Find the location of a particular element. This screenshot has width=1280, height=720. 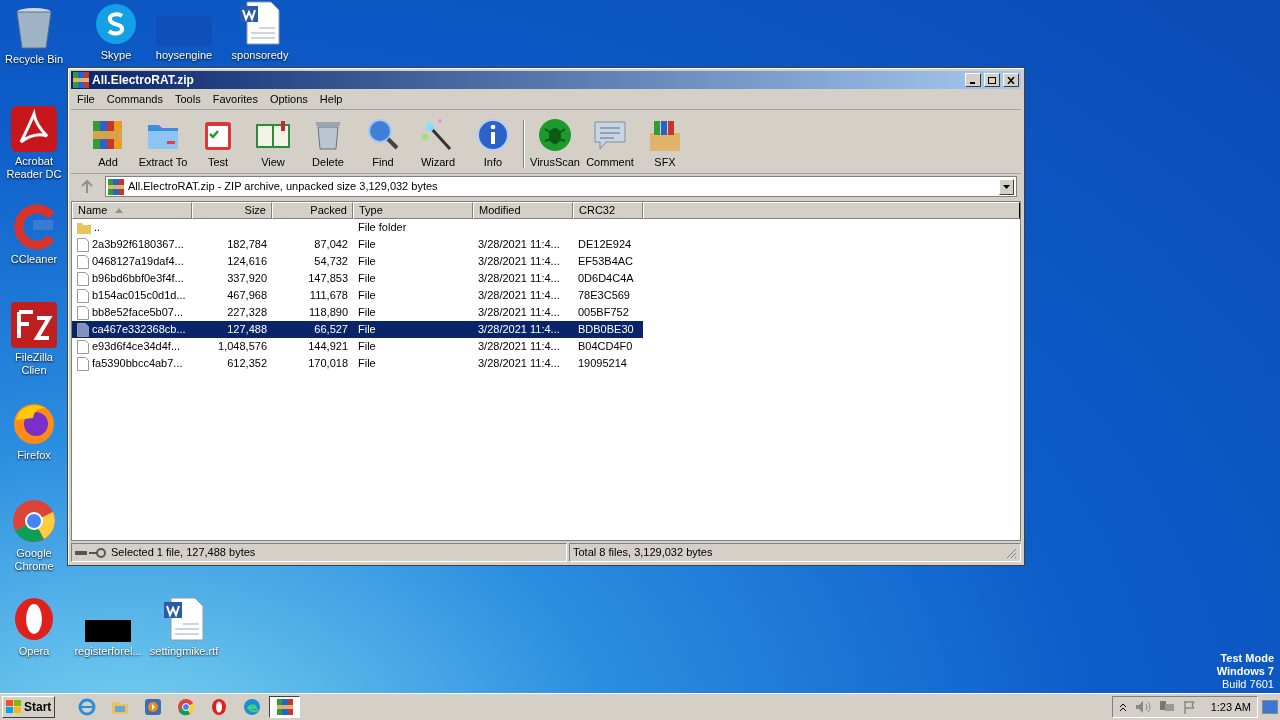

file-row: 2a3b92f6180367... 182,784 87,042 File 3/28/2021 11:4... DE12E924 is located at coordinates (357, 244).